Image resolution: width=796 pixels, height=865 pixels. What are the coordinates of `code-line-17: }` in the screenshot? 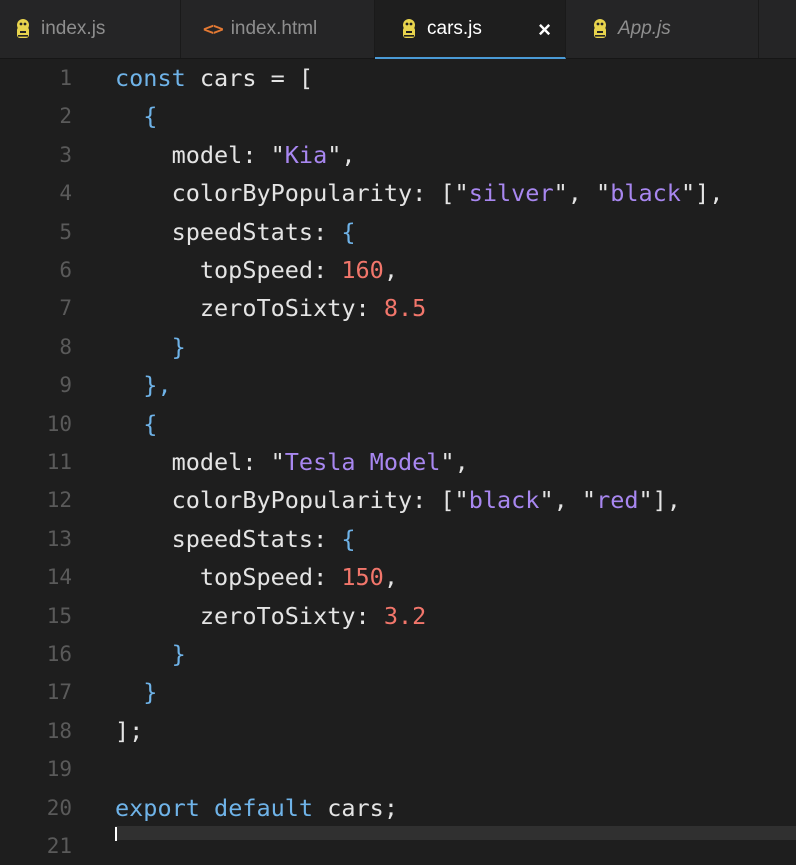 It's located at (136, 692).